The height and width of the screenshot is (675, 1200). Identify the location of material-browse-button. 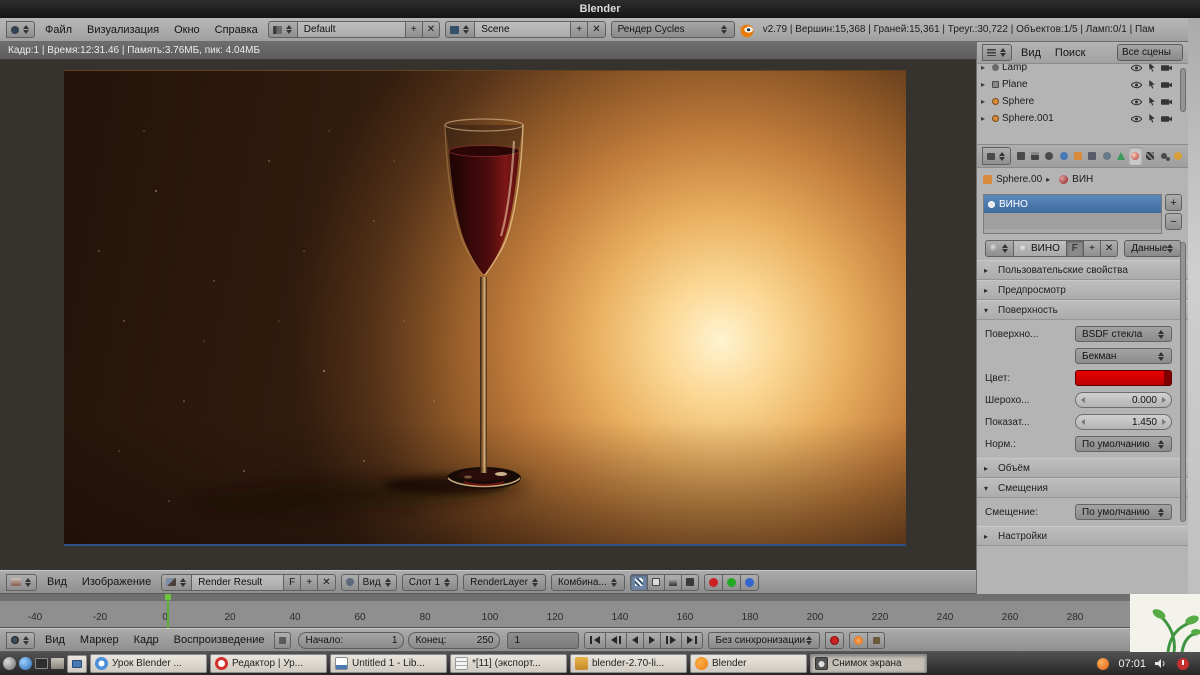
(999, 248).